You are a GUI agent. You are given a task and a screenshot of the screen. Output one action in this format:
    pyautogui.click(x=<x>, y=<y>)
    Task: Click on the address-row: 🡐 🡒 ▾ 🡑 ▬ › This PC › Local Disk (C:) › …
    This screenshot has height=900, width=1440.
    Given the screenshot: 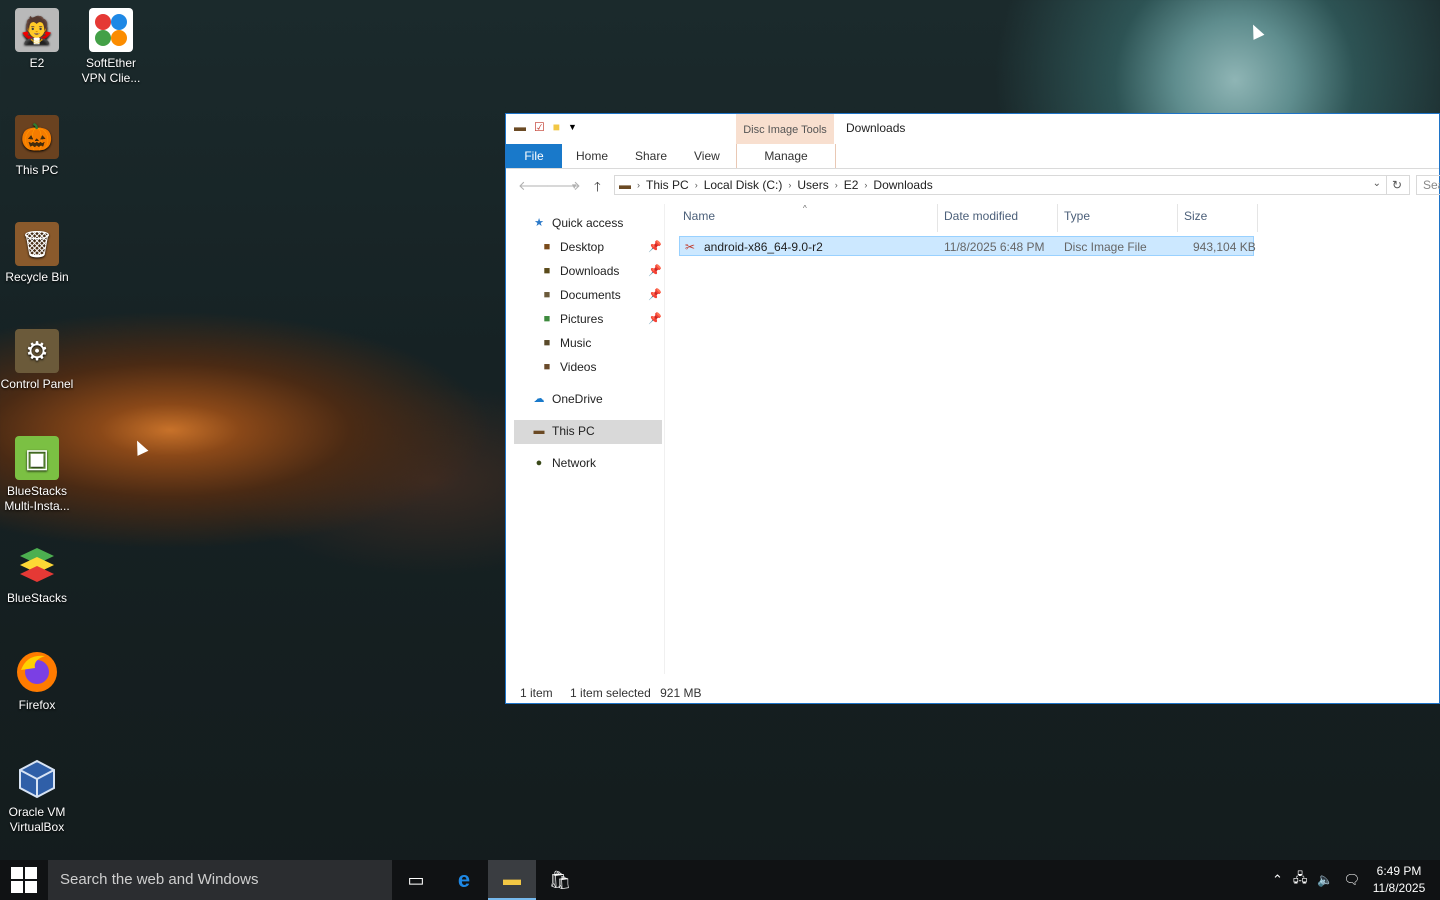 What is the action you would take?
    pyautogui.click(x=973, y=186)
    